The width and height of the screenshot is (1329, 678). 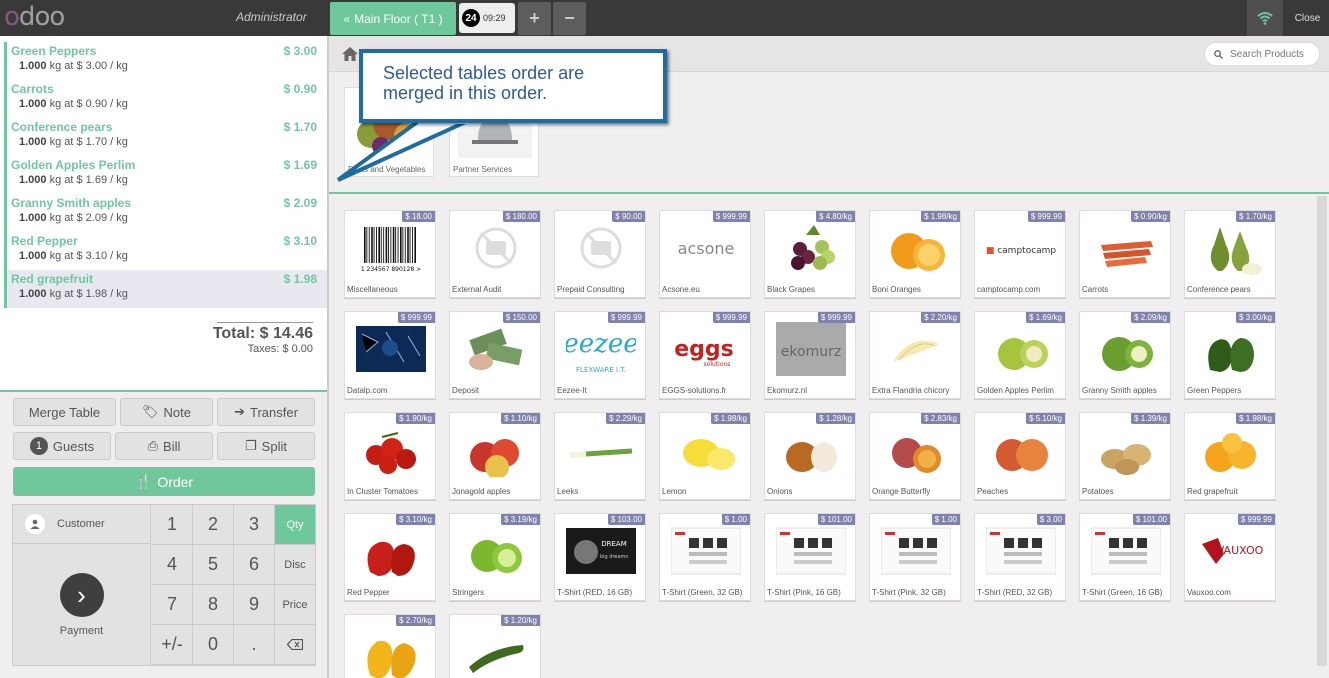 What do you see at coordinates (1212, 491) in the screenshot?
I see `product-name: Red grapefruit` at bounding box center [1212, 491].